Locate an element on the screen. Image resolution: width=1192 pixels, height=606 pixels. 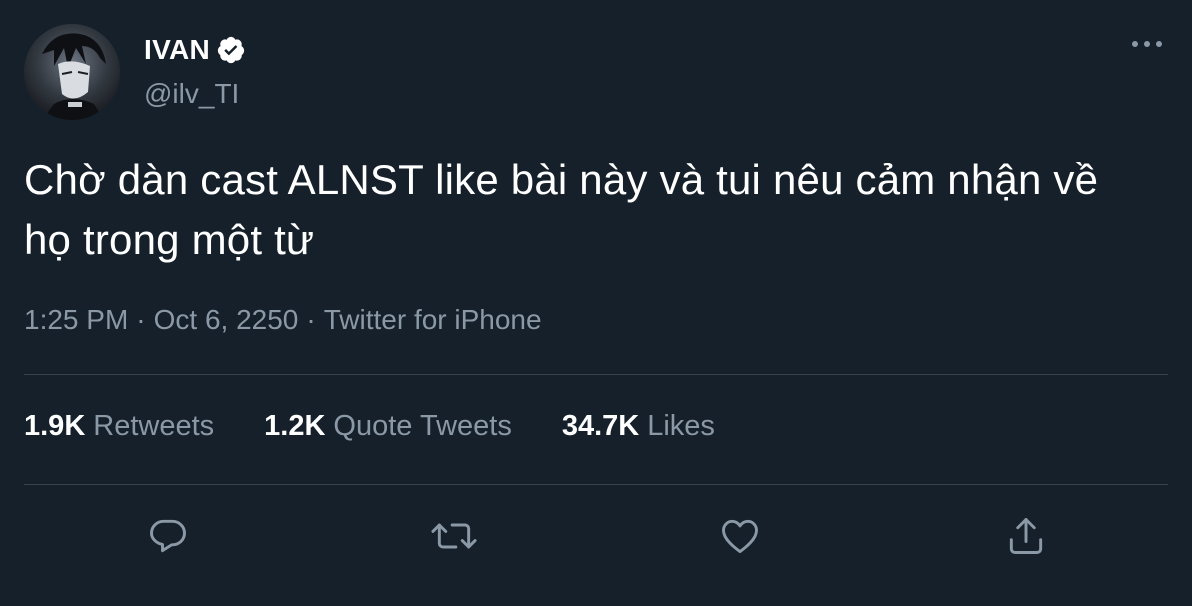
retweets-count: 1.9K is located at coordinates (55, 426).